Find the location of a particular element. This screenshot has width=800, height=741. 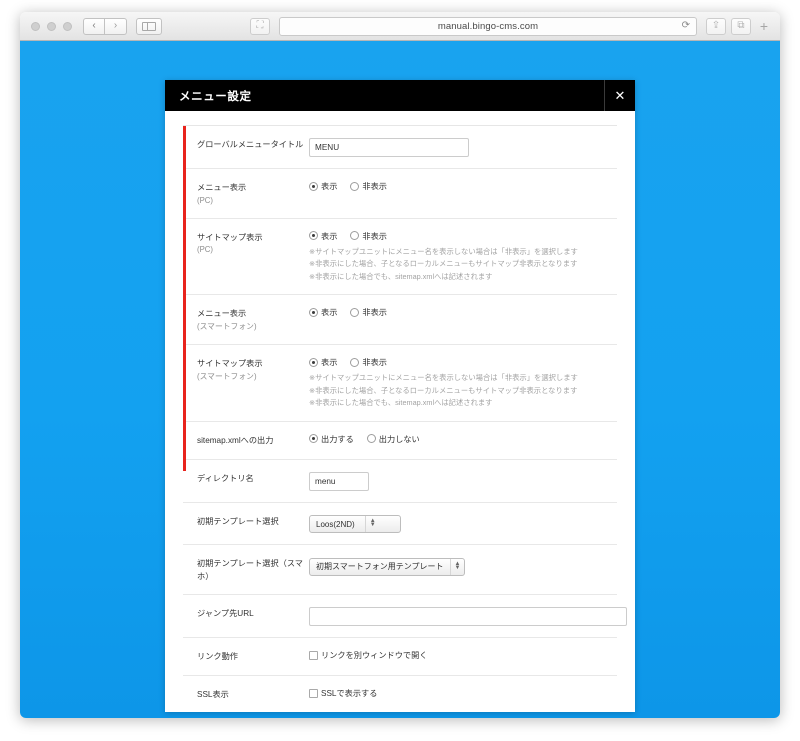

row-field: Loos(2ND) ▲ ▼ is located at coordinates (461, 524).